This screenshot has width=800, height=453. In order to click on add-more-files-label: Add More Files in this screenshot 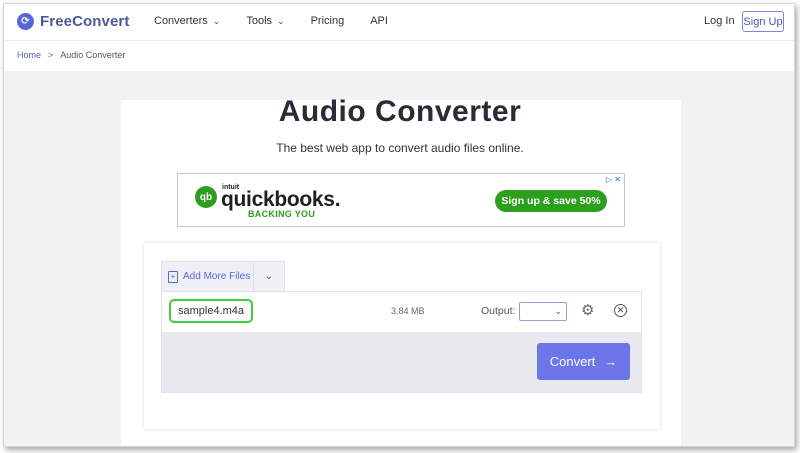, I will do `click(217, 276)`.